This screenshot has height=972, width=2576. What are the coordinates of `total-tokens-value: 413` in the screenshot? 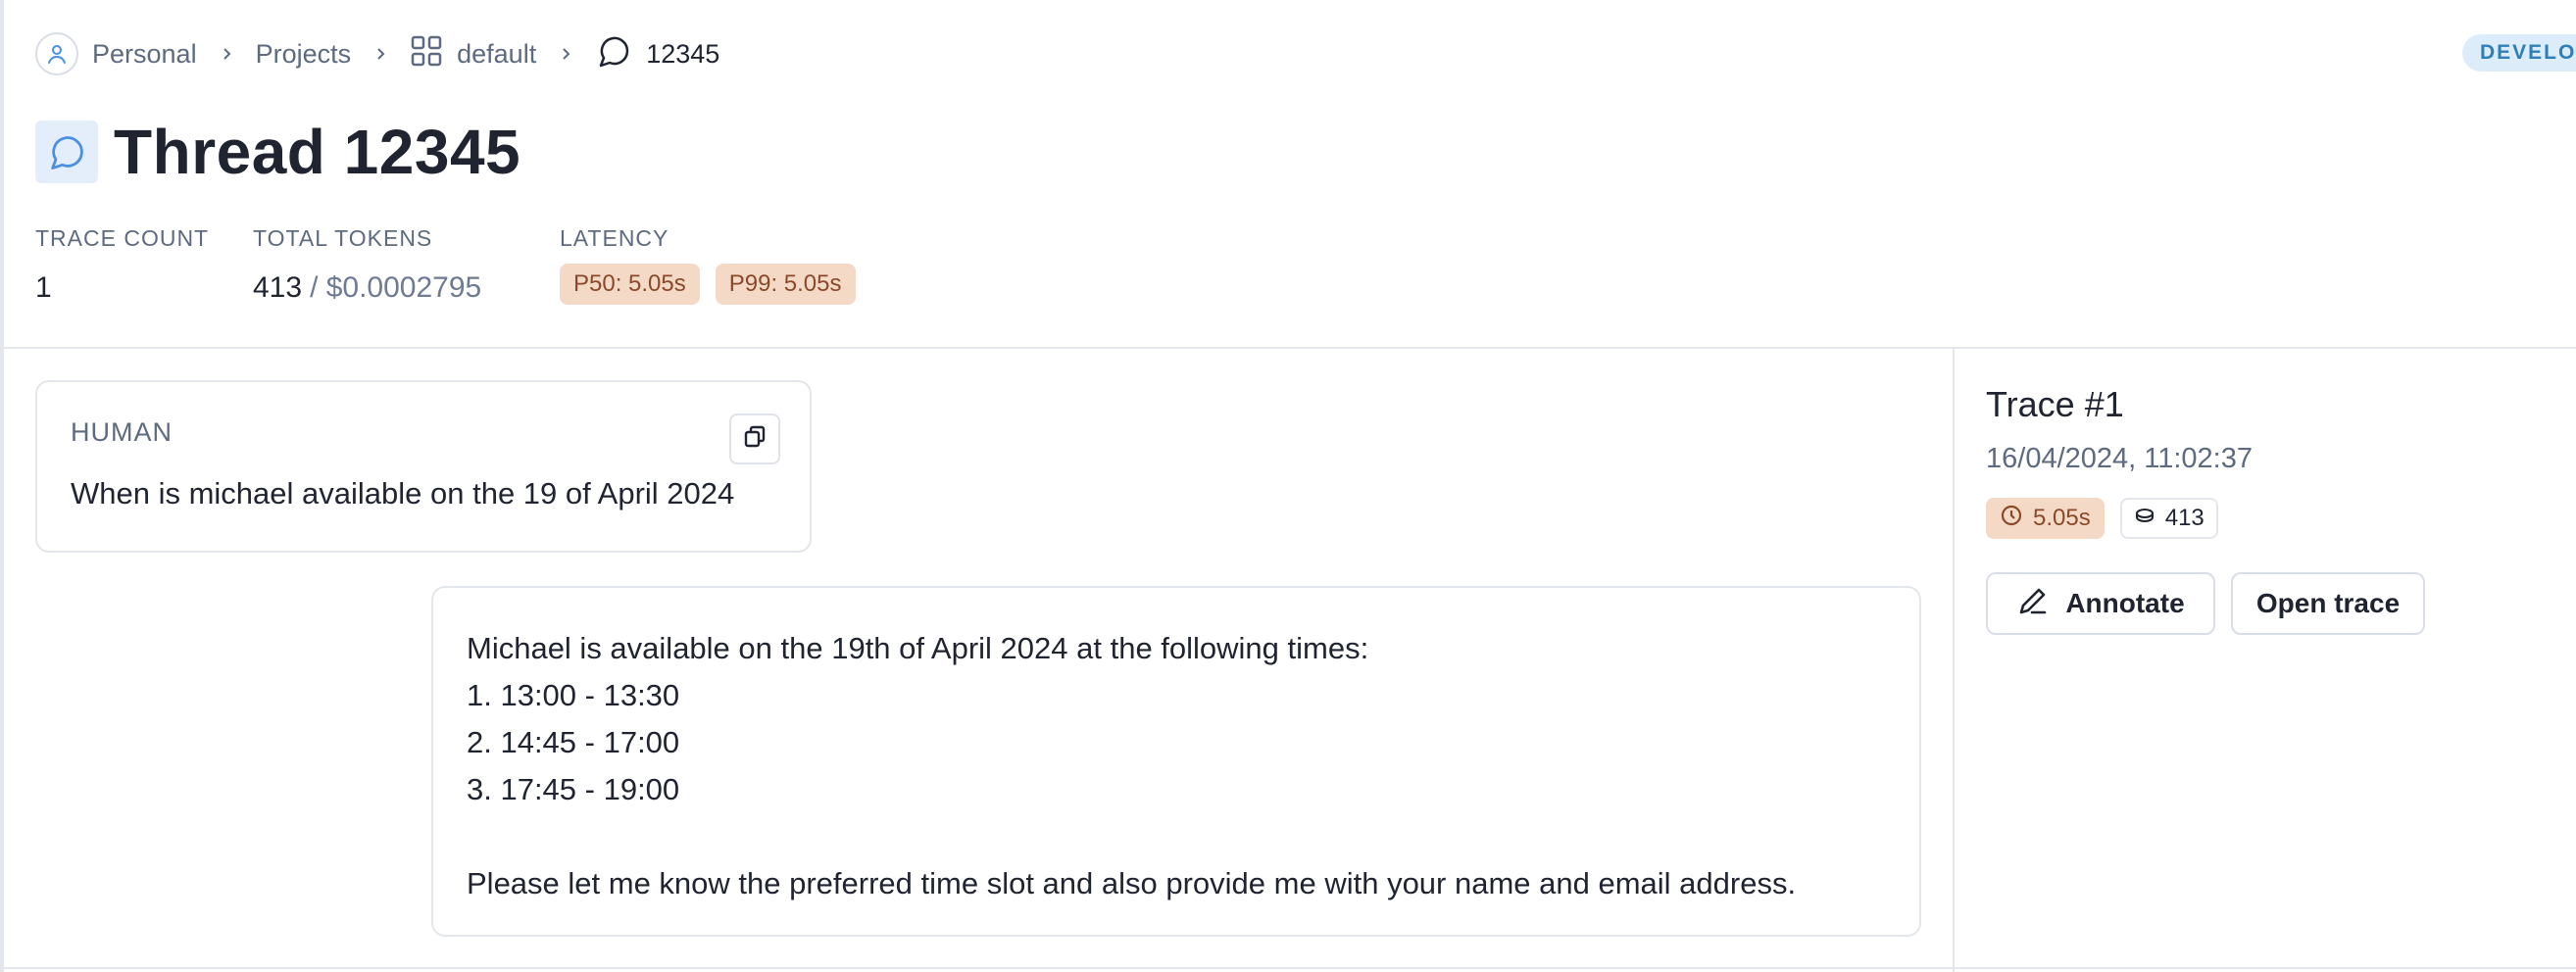 It's located at (278, 287).